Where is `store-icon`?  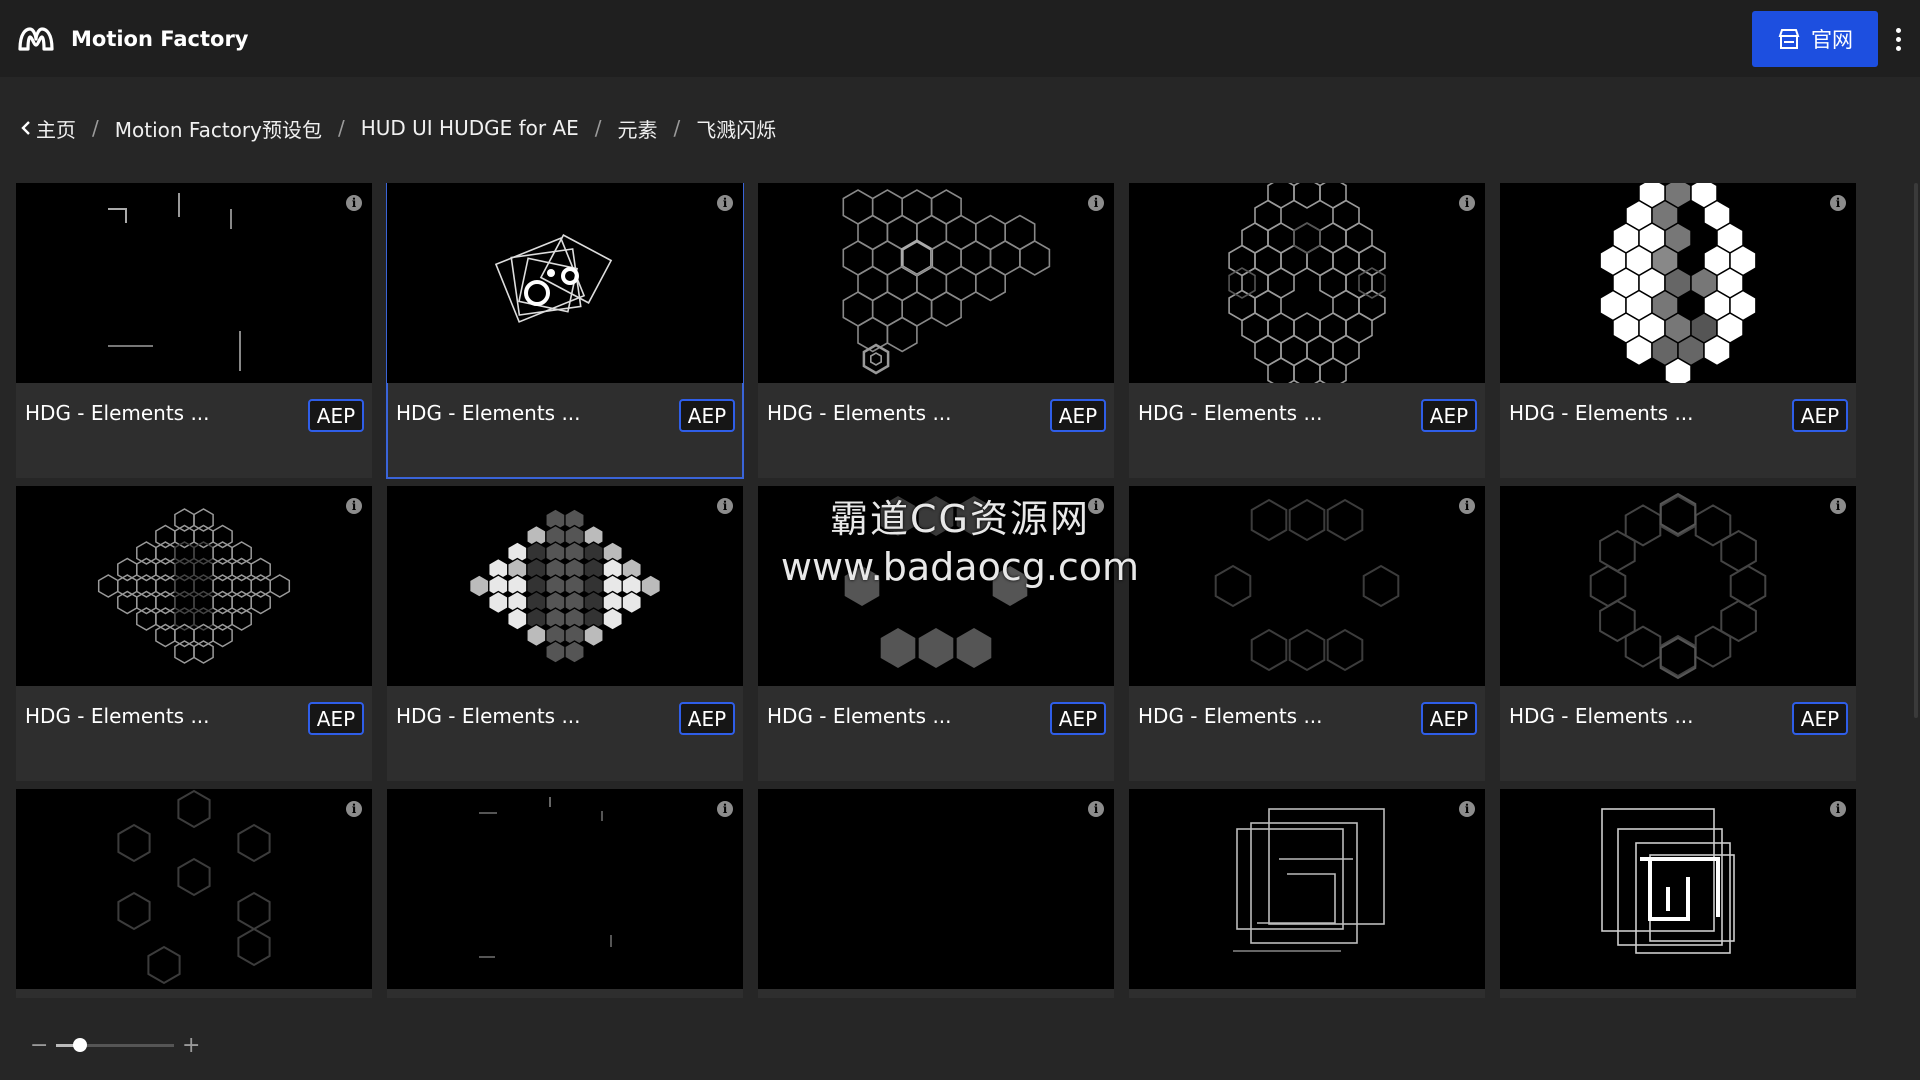
store-icon is located at coordinates (1789, 39).